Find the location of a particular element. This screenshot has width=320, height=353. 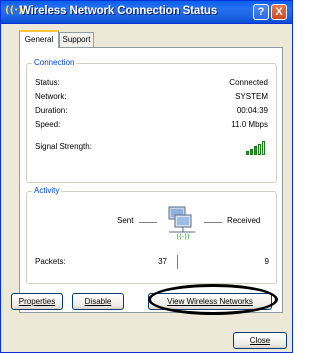

tab-support: Support is located at coordinates (76, 39).